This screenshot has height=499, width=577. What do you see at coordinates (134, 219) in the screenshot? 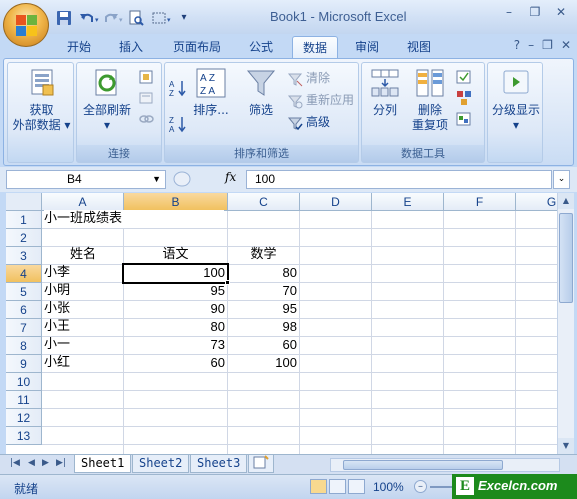
I see `cell-a1: 小一班成绩表` at bounding box center [134, 219].